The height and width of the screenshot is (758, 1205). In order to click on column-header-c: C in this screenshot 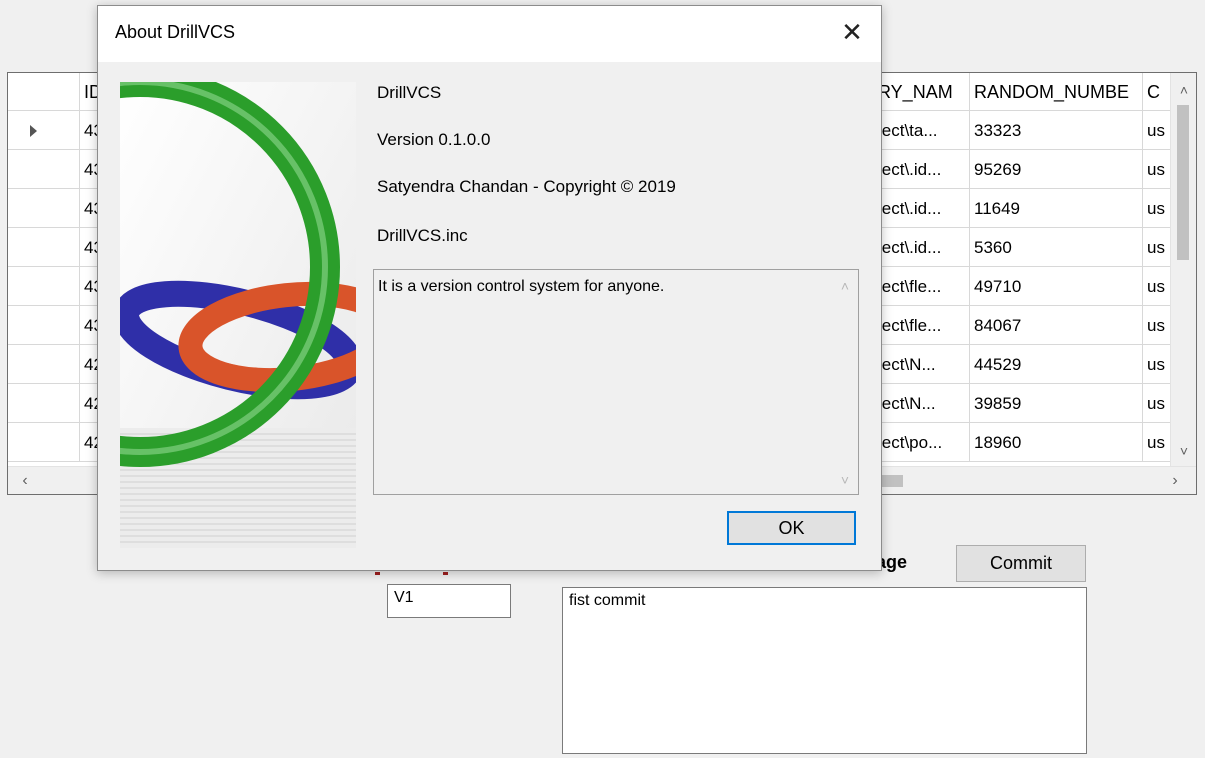, I will do `click(1158, 92)`.